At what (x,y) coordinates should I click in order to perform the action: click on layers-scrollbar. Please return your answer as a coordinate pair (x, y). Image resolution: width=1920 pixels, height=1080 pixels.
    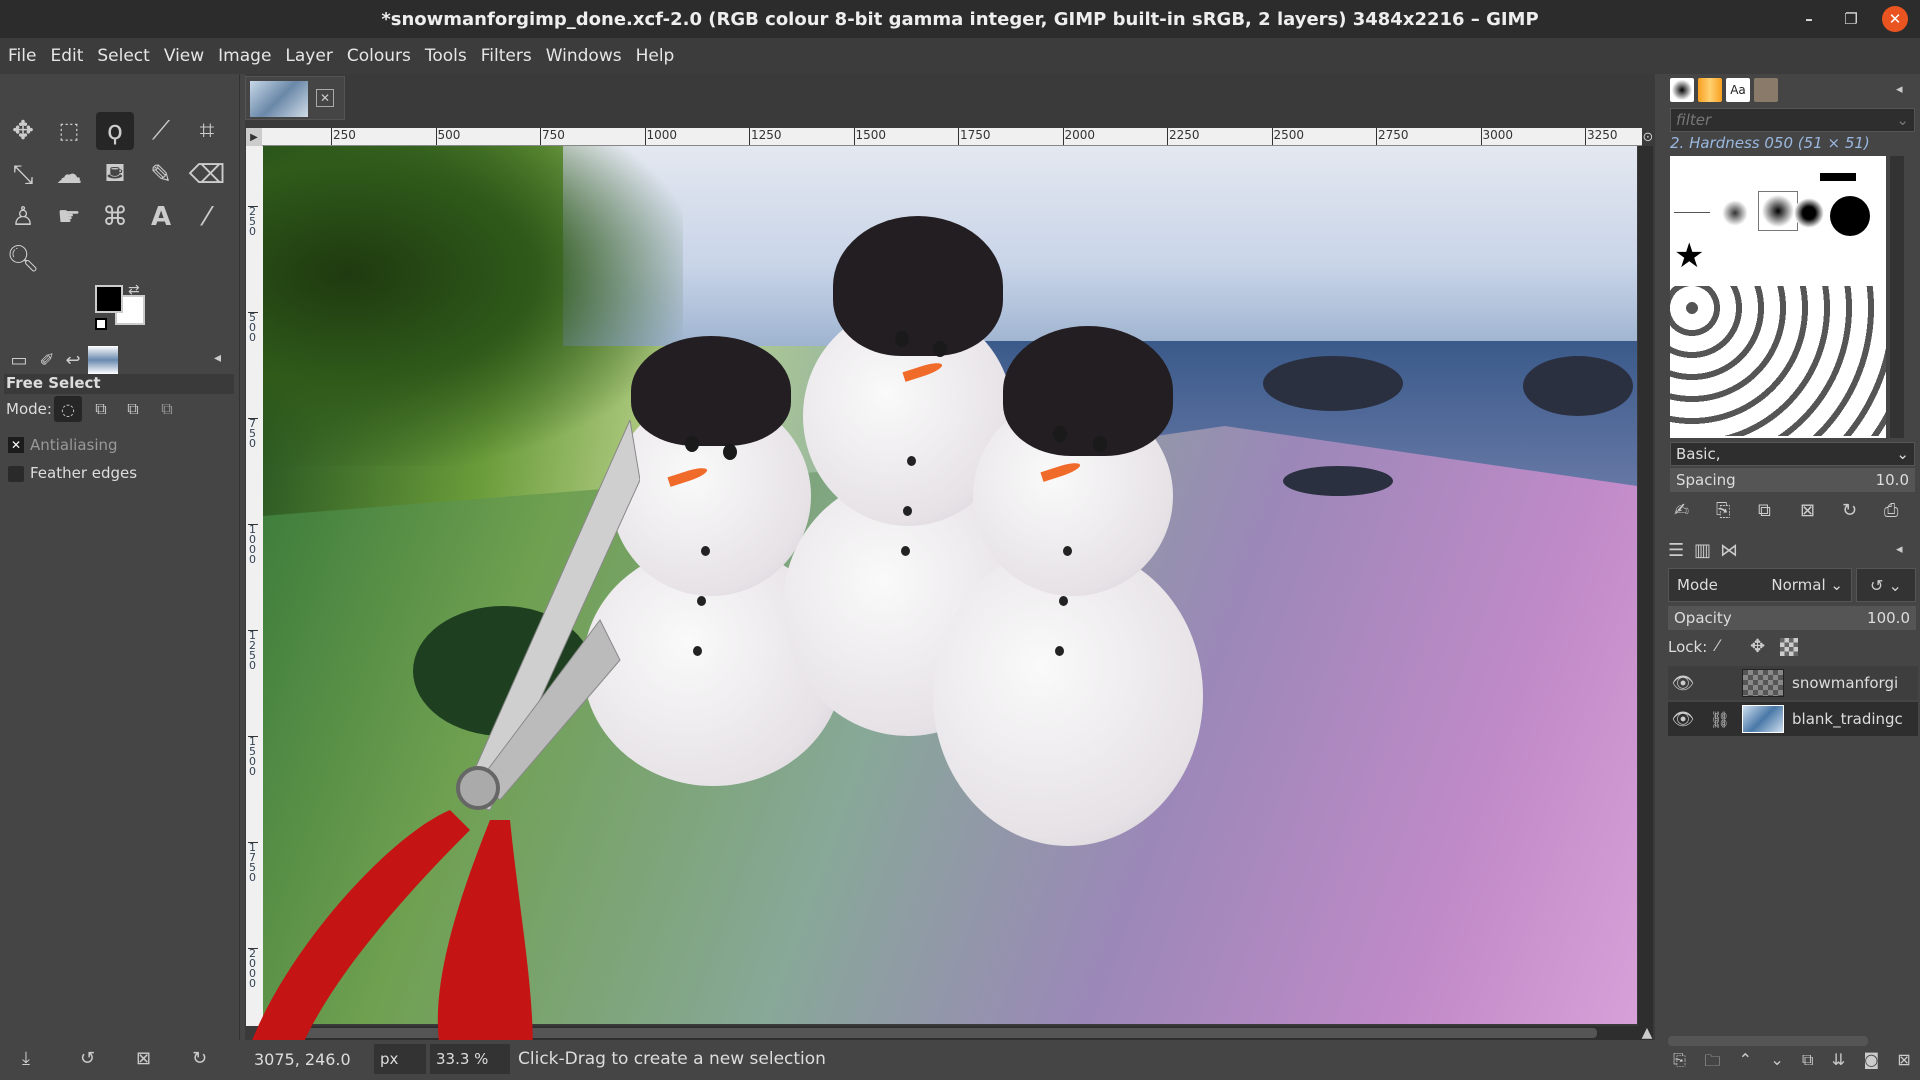
    Looking at the image, I should click on (1768, 1041).